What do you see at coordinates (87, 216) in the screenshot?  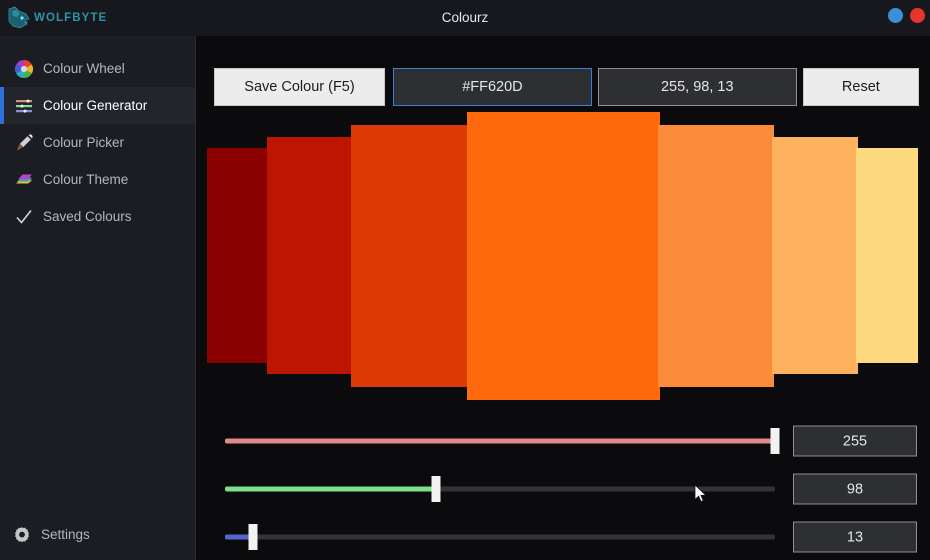 I see `sidebar-item-label: Saved Colours` at bounding box center [87, 216].